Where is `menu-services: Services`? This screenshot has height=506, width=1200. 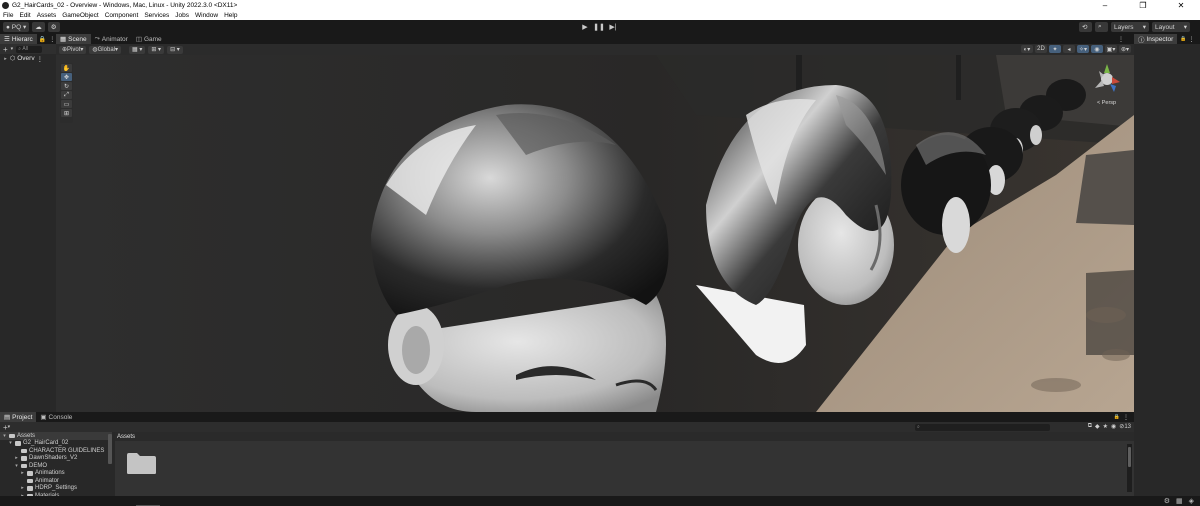 menu-services: Services is located at coordinates (156, 15).